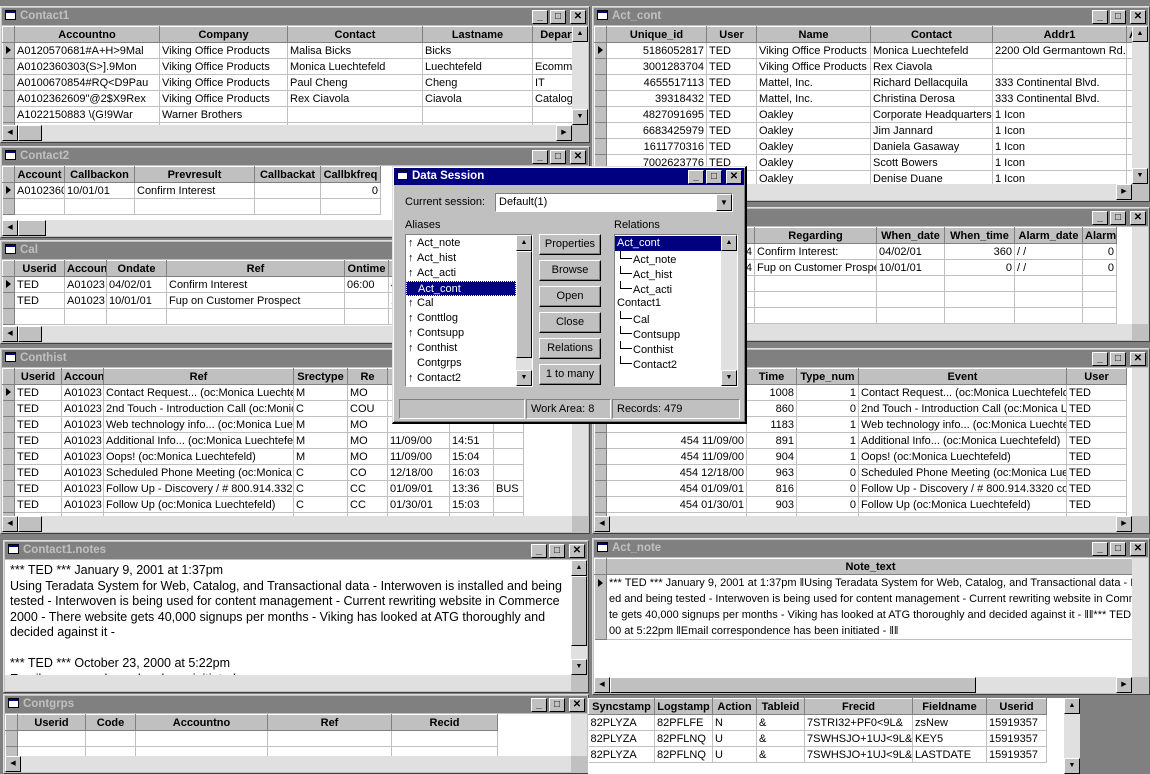 The height and width of the screenshot is (774, 1150). Describe the element at coordinates (570, 322) in the screenshot. I see `close-button: Close` at that location.